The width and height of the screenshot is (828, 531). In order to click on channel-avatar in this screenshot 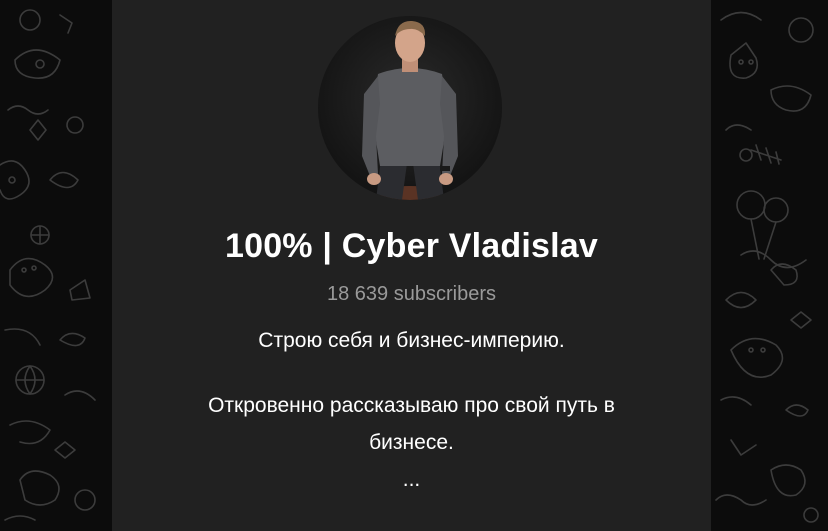, I will do `click(410, 108)`.